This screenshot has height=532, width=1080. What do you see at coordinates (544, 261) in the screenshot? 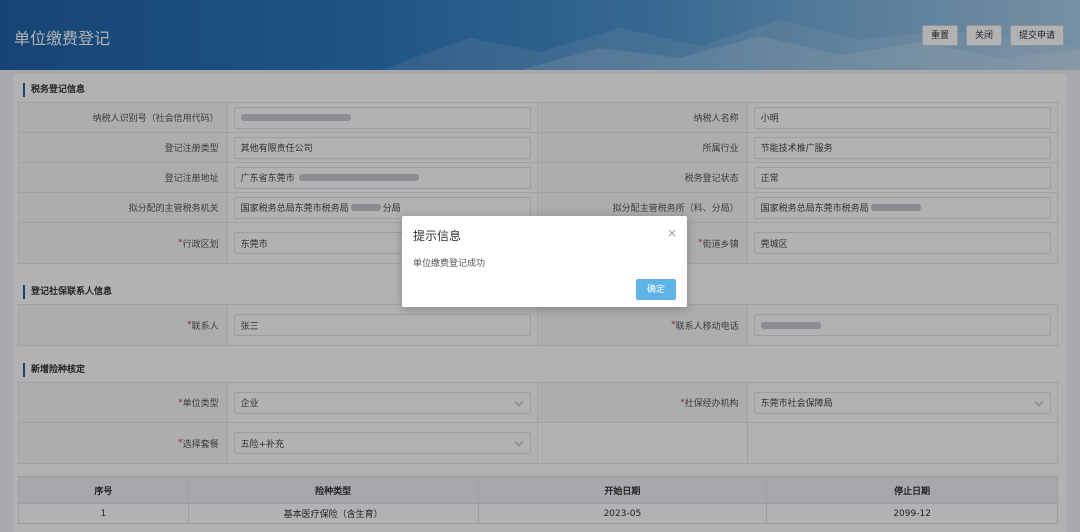
I see `prompt-dialog: 提示信息 × 单位缴费登记成功 确定` at bounding box center [544, 261].